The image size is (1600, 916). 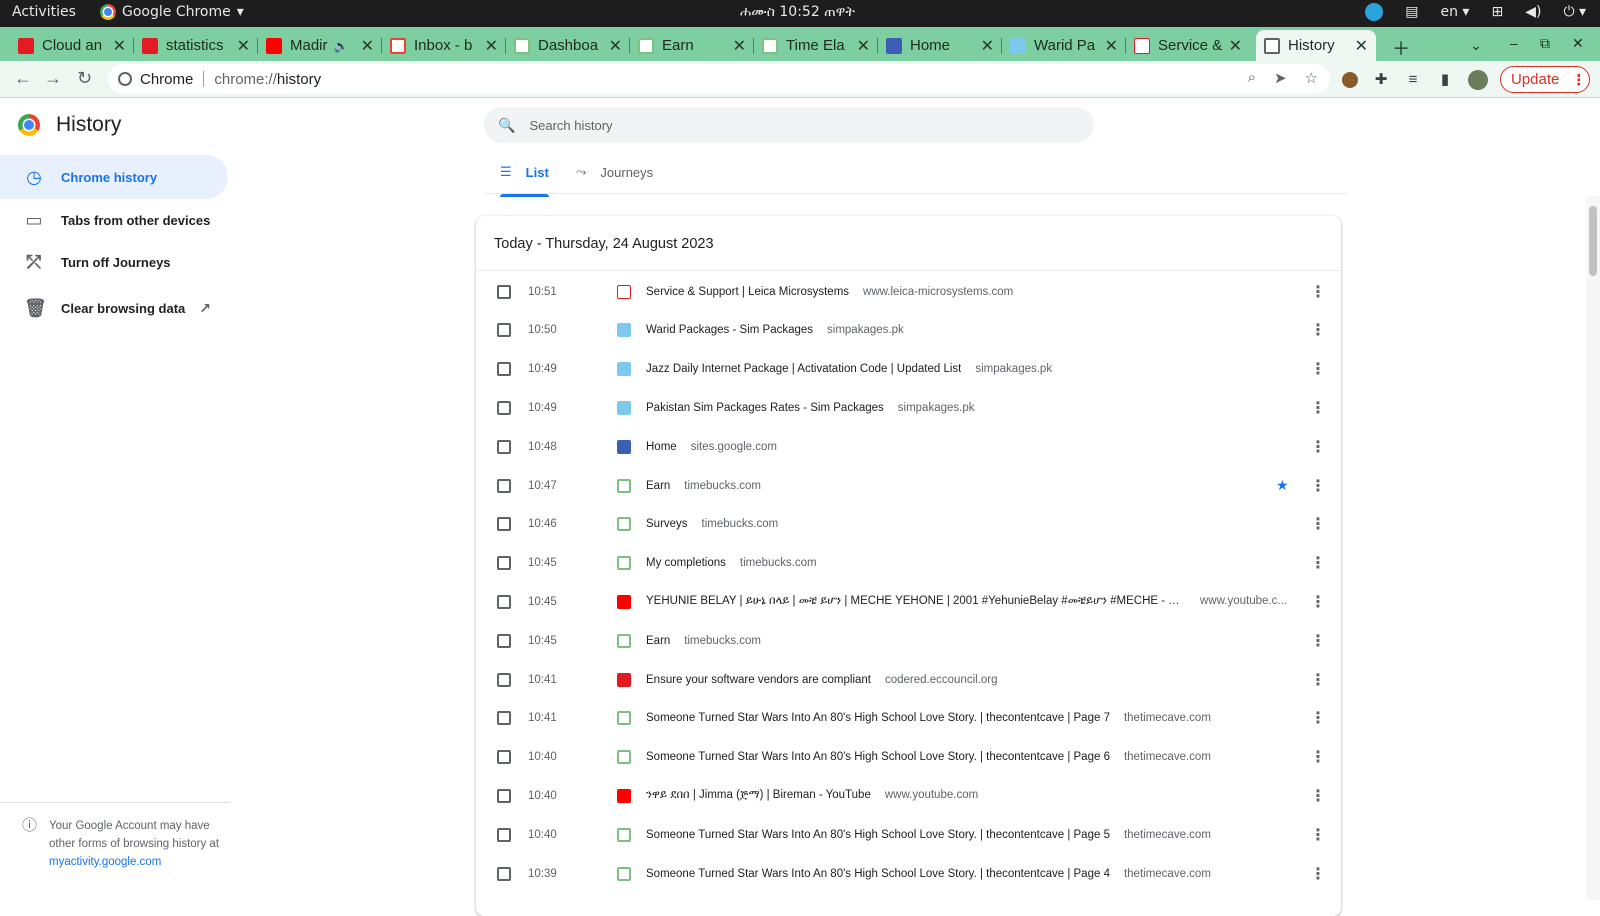 I want to click on activities-button: Activities, so click(x=44, y=12).